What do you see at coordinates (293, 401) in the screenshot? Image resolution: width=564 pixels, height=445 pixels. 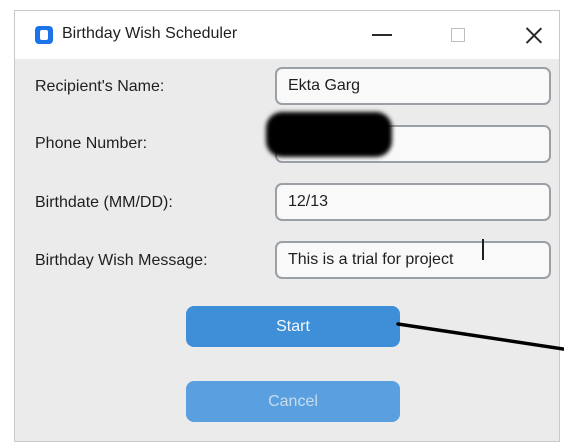 I see `cancel-button: Cancel` at bounding box center [293, 401].